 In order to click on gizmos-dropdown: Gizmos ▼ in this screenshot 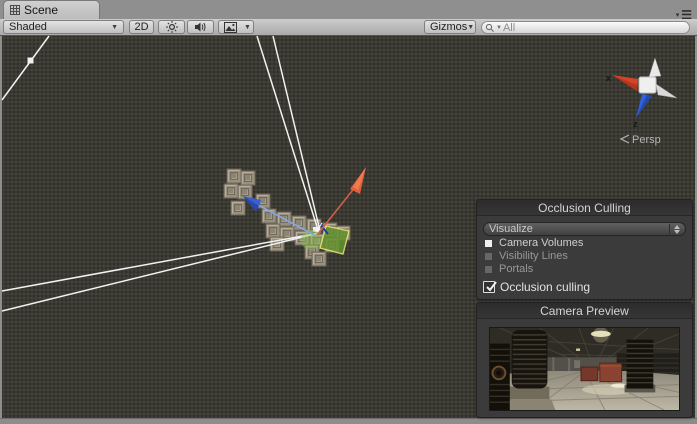, I will do `click(450, 27)`.